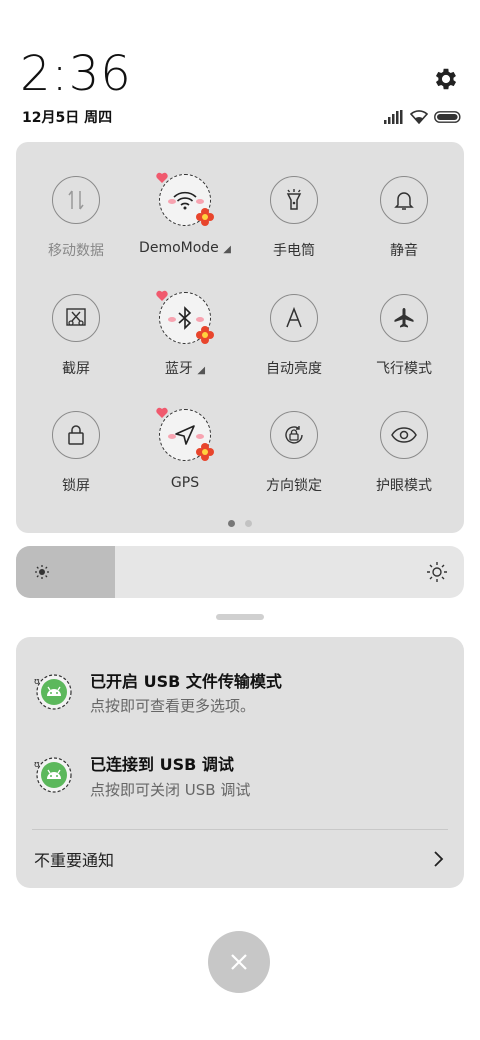 This screenshot has height=1040, width=480. What do you see at coordinates (240, 572) in the screenshot?
I see `brightness-slider` at bounding box center [240, 572].